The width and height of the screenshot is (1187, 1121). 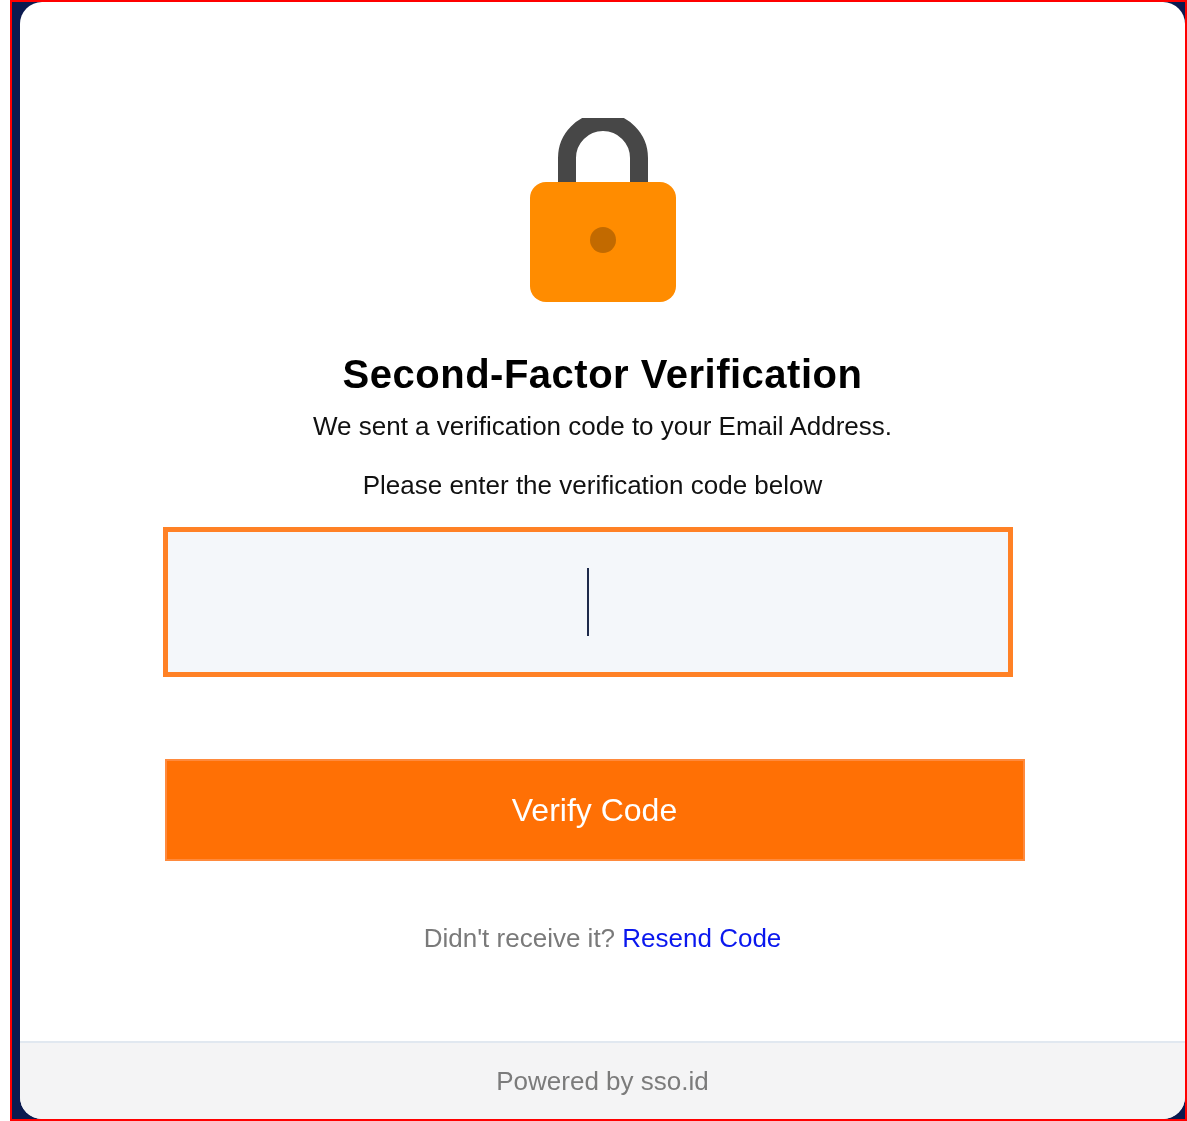 I want to click on footer-text: Powered by sso.id, so click(x=602, y=1081).